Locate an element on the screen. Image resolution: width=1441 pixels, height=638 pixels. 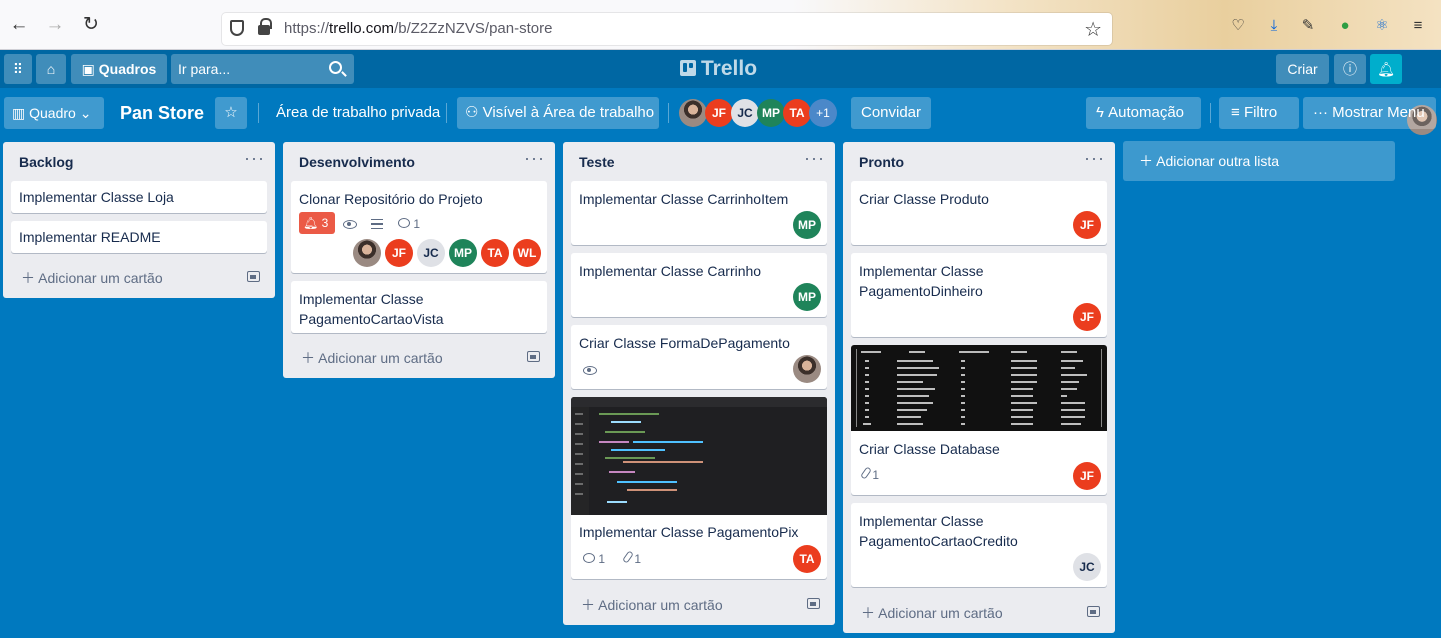
member-avatar: JC is located at coordinates (745, 113).